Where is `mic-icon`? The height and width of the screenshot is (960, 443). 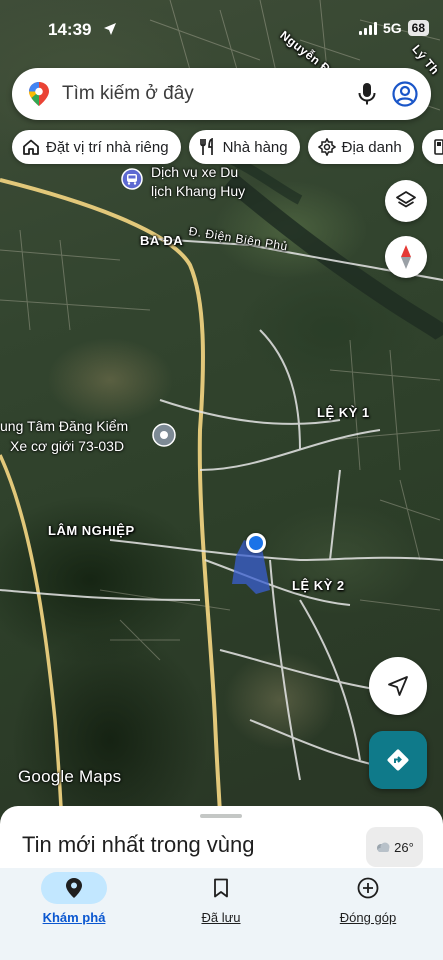 mic-icon is located at coordinates (367, 94).